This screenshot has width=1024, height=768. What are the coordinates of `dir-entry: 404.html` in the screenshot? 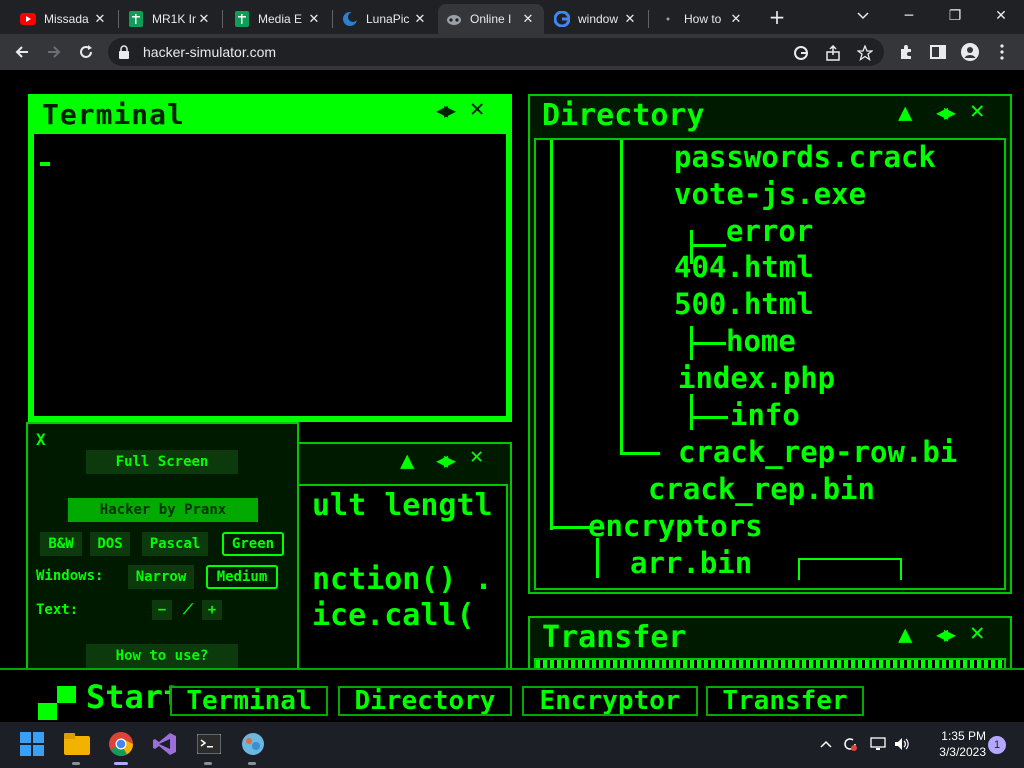 It's located at (744, 267).